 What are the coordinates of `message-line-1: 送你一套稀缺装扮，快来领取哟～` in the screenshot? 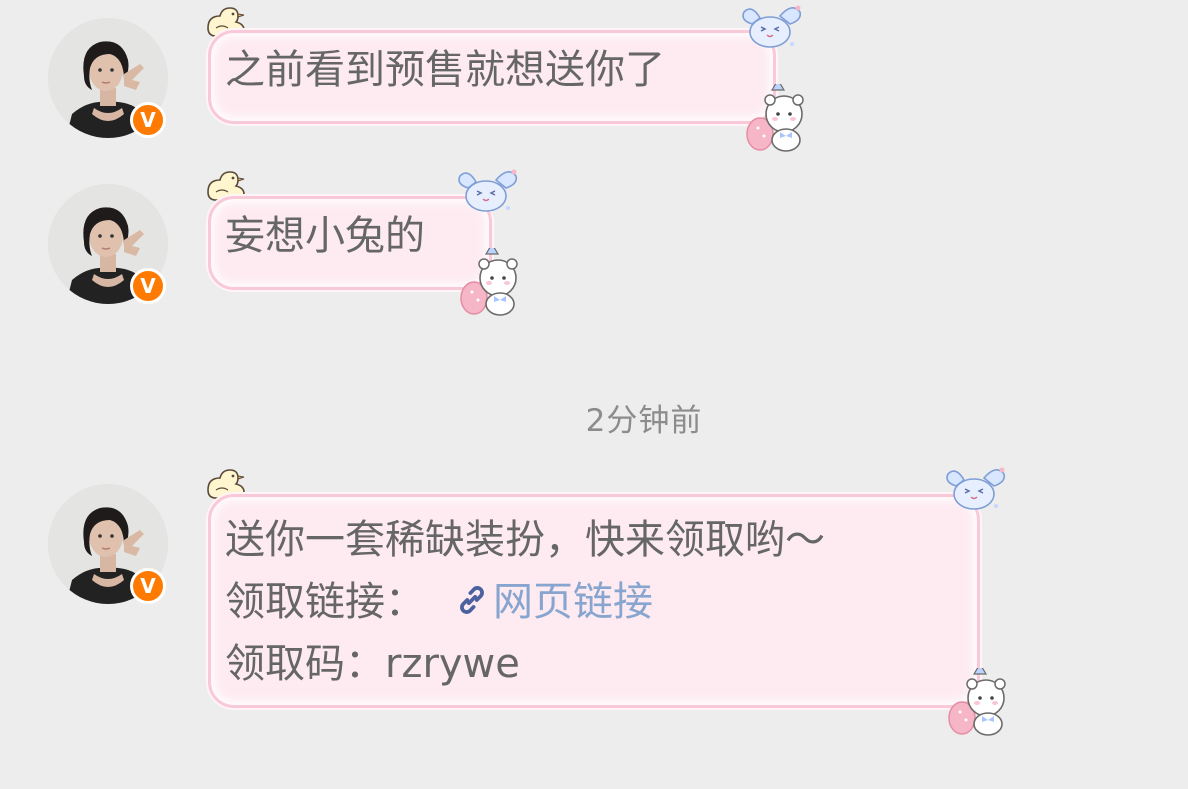 It's located at (525, 540).